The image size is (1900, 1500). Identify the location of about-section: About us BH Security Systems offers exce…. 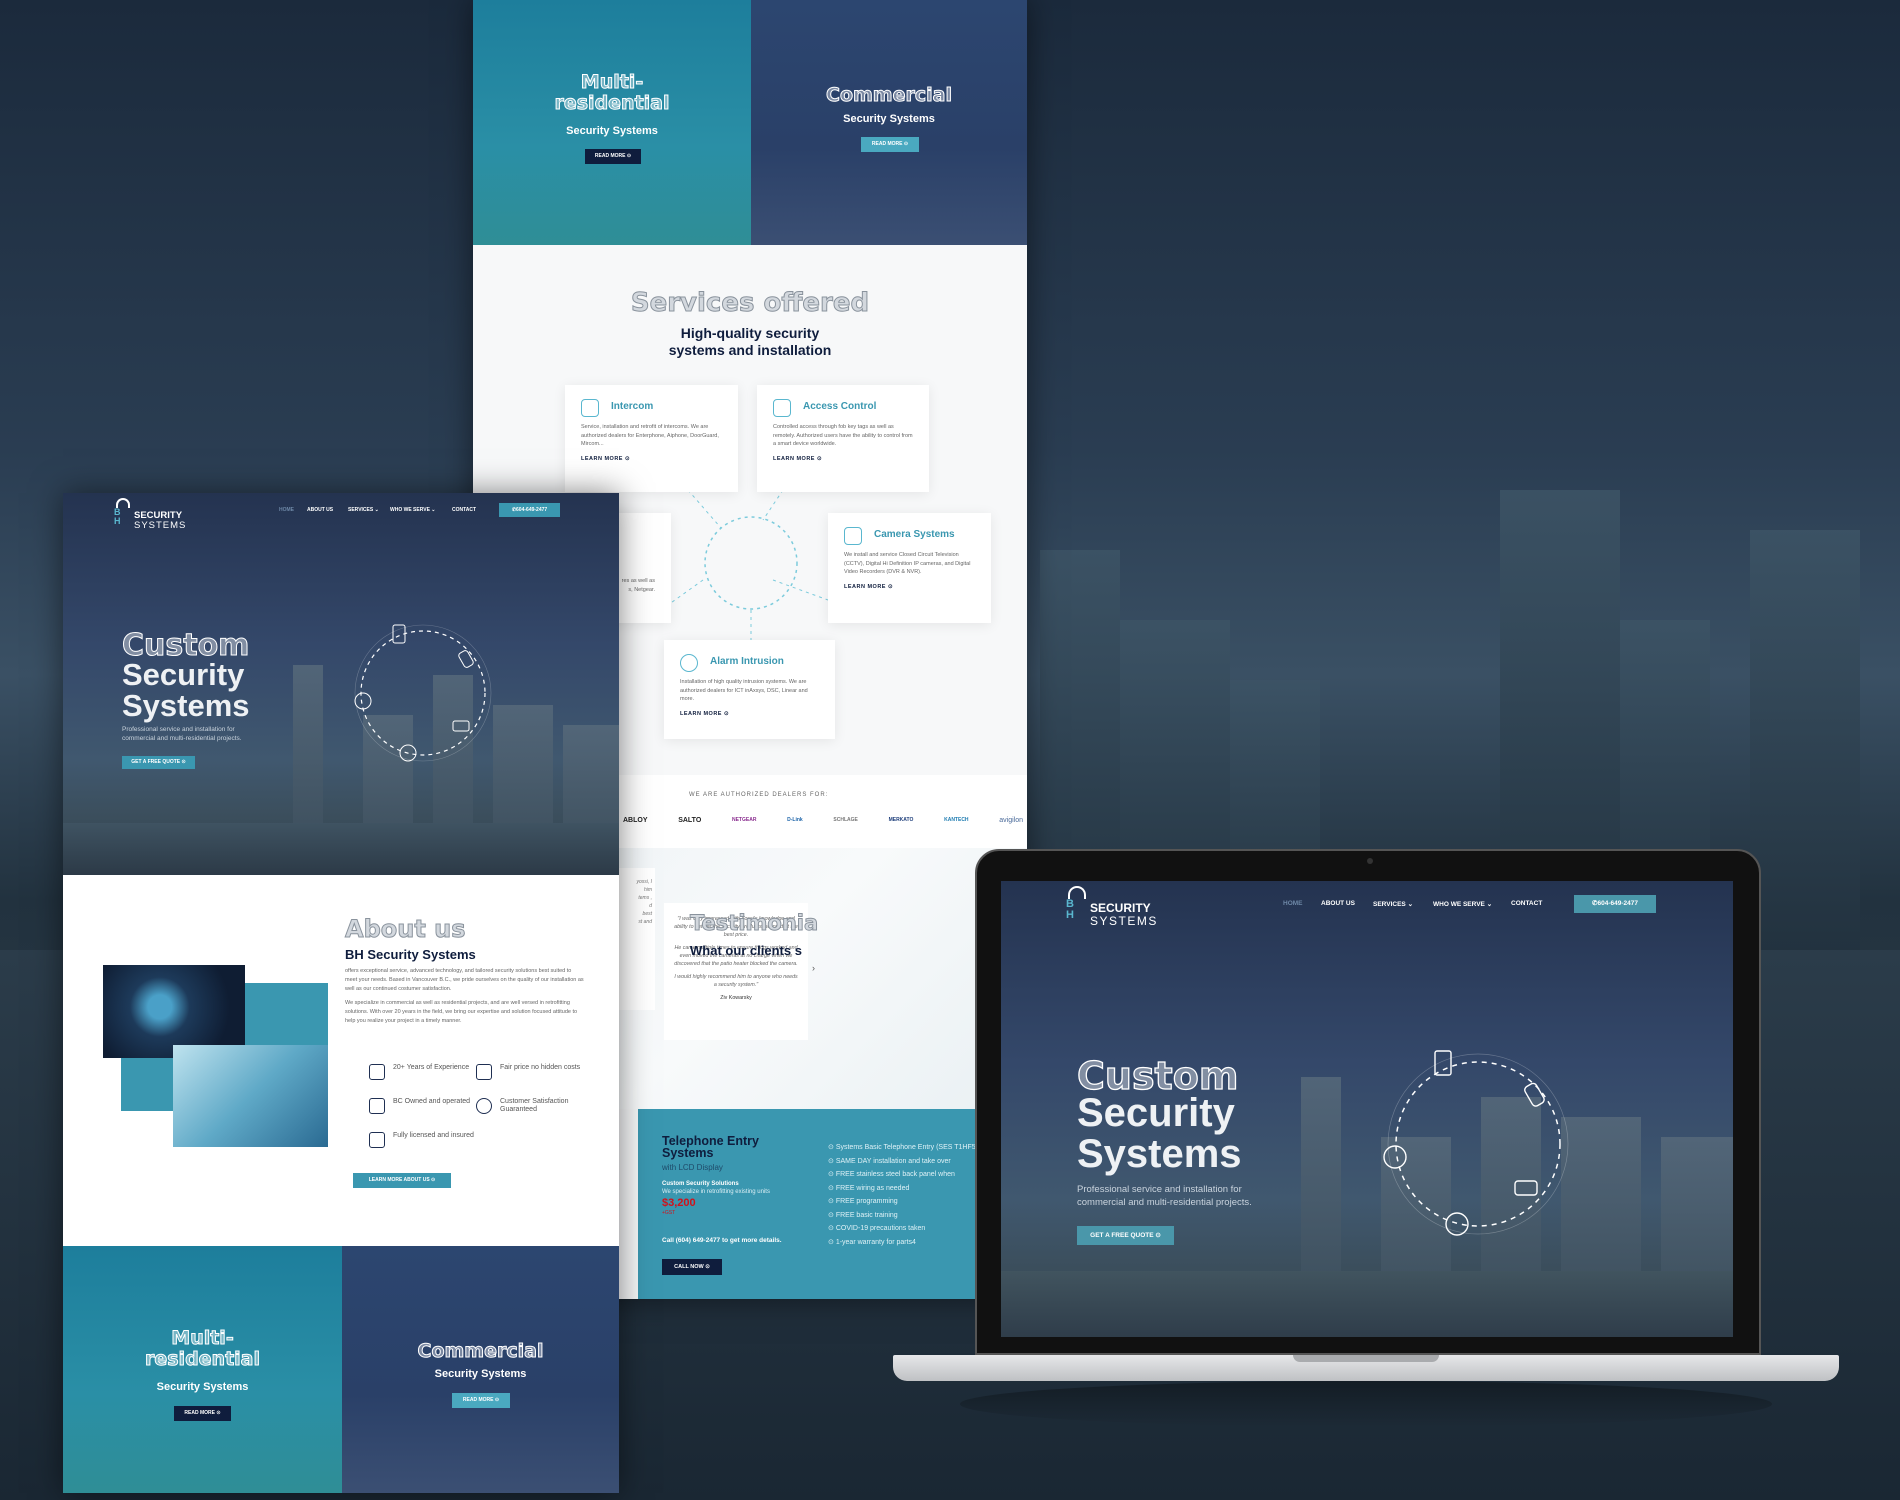
(341, 1060).